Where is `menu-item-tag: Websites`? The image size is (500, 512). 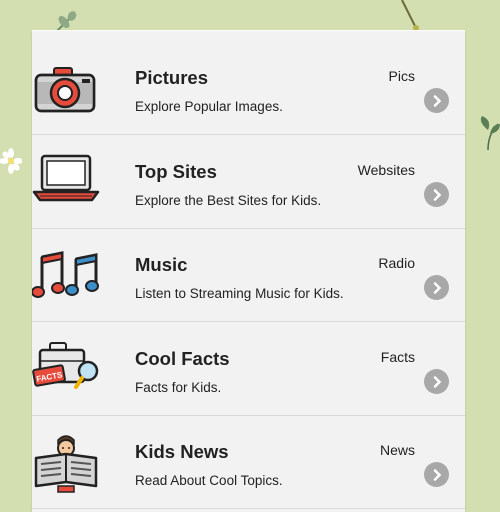 menu-item-tag: Websites is located at coordinates (386, 170).